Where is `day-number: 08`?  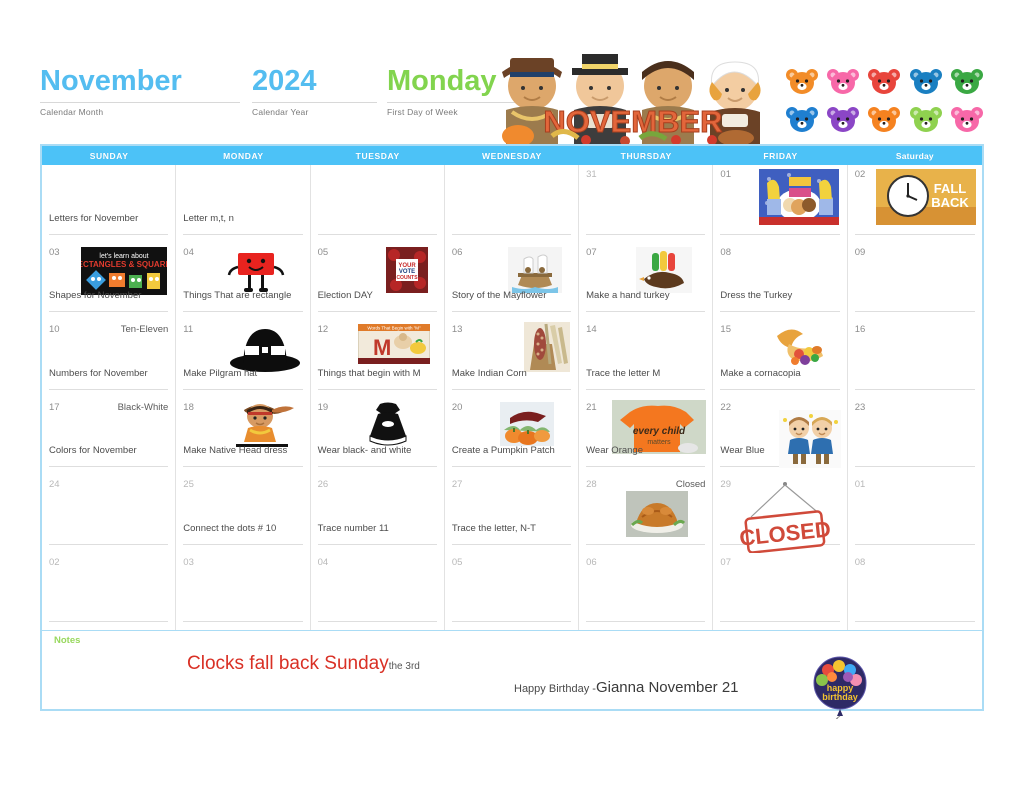
day-number: 08 is located at coordinates (725, 252).